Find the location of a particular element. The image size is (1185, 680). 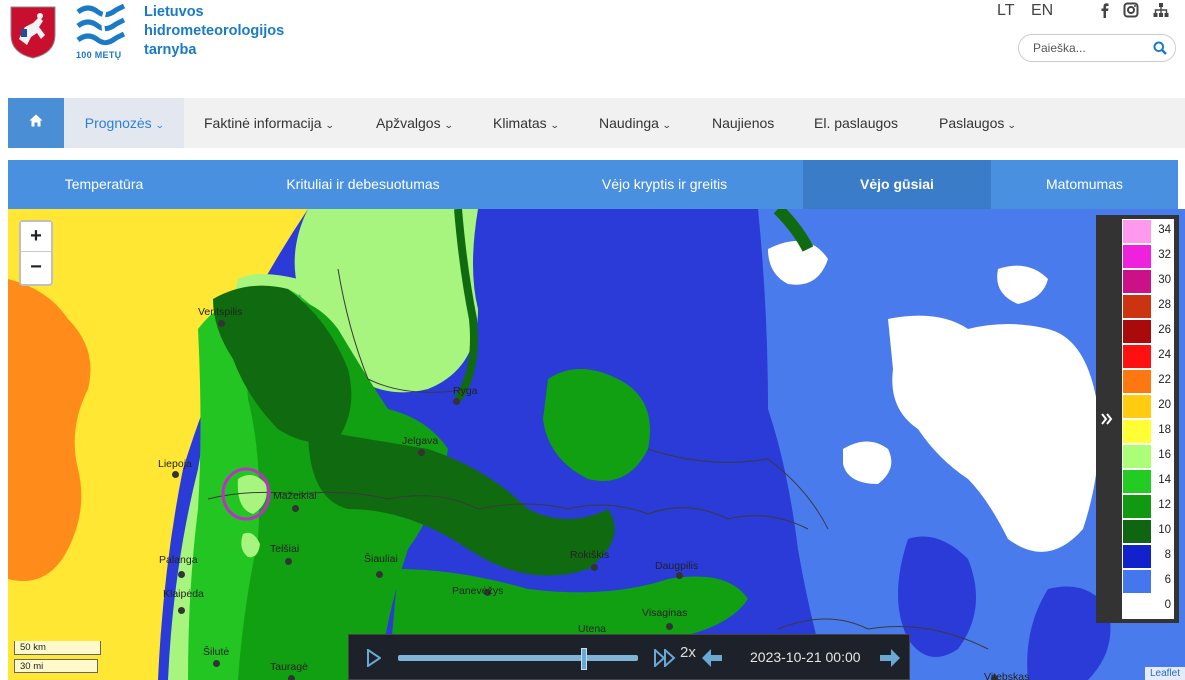

home-nav-button is located at coordinates (36, 123).